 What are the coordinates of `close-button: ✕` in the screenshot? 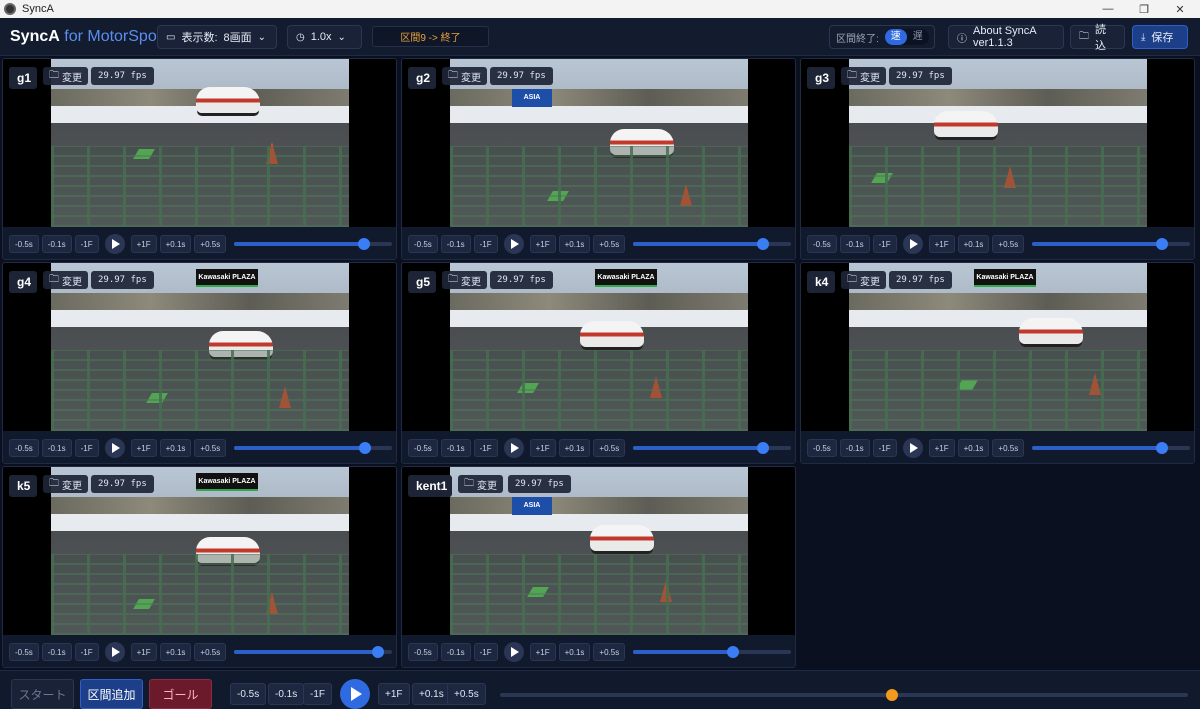 It's located at (1180, 9).